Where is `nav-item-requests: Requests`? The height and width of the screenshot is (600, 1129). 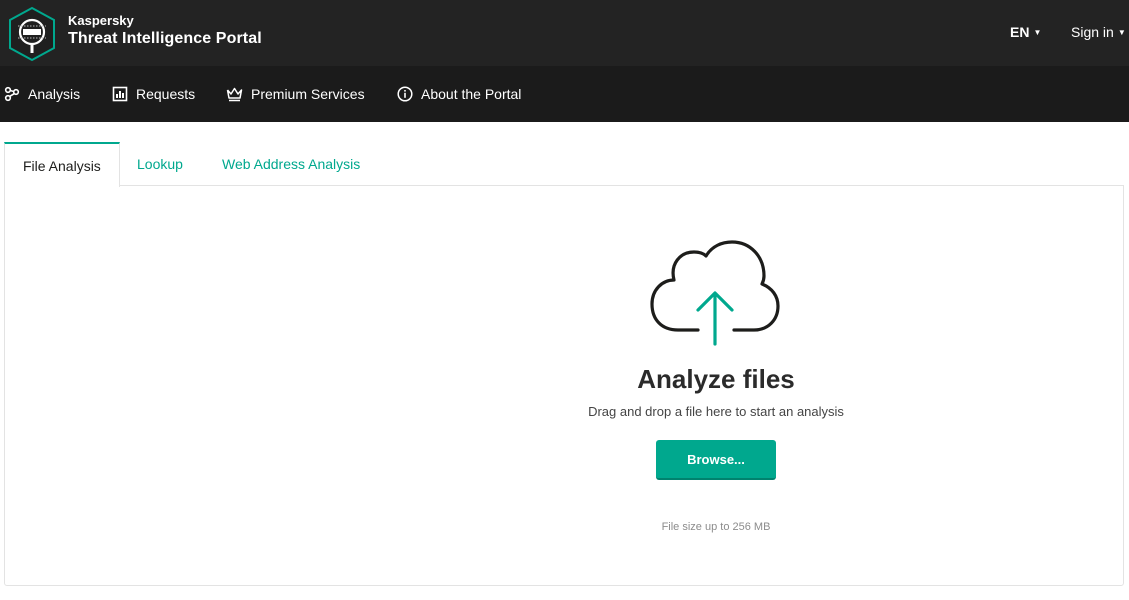 nav-item-requests: Requests is located at coordinates (153, 94).